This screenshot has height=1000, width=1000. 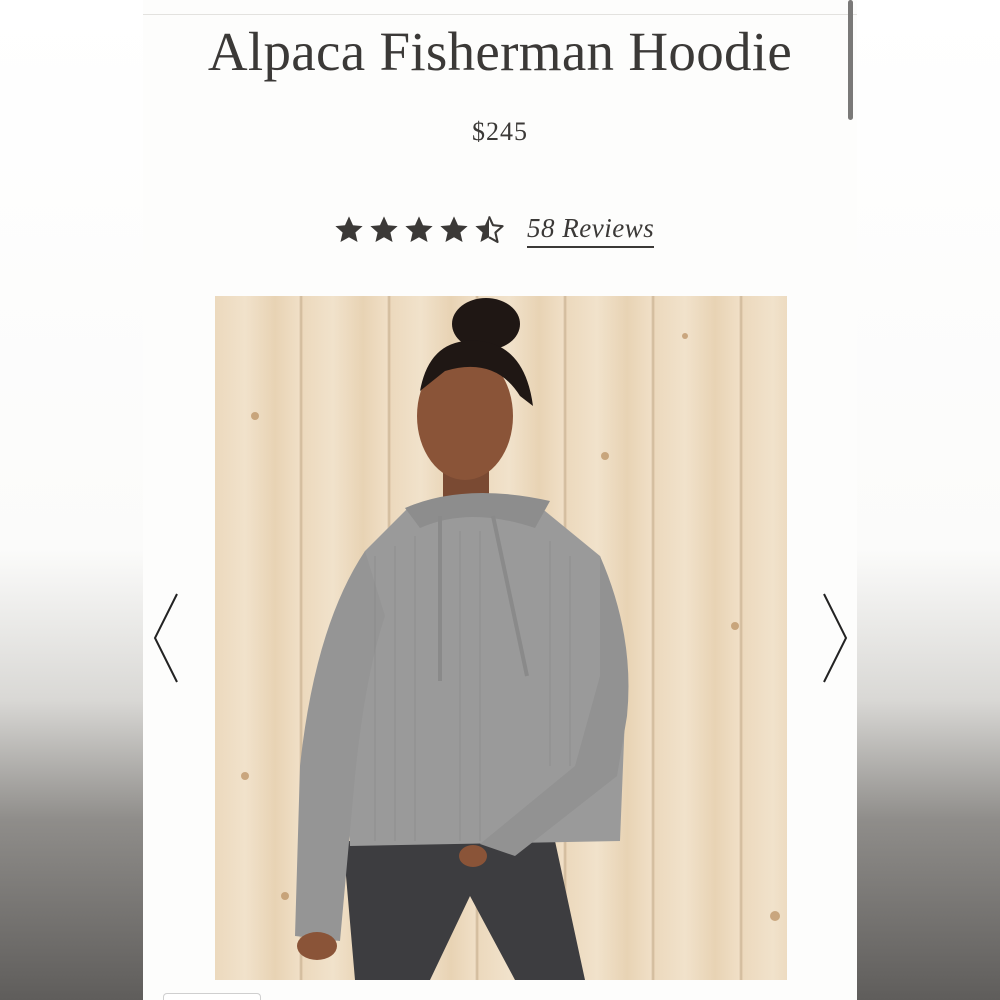 What do you see at coordinates (166, 638) in the screenshot?
I see `chevron-left-icon` at bounding box center [166, 638].